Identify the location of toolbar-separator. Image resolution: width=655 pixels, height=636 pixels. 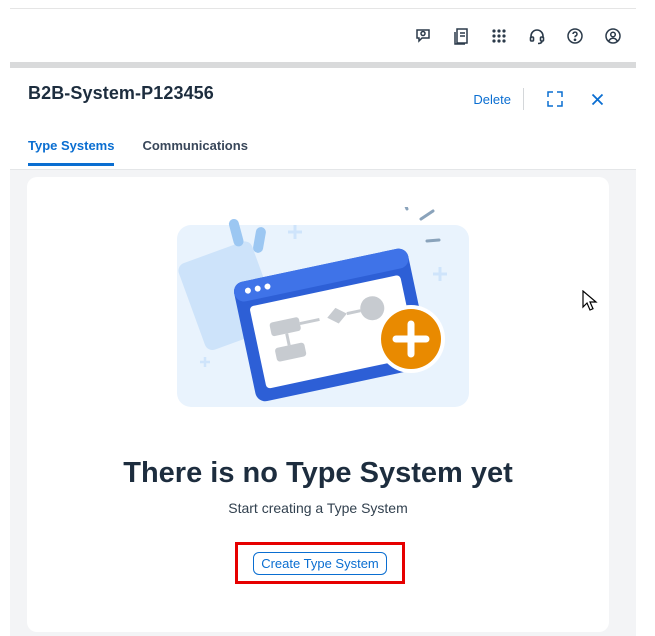
(523, 99).